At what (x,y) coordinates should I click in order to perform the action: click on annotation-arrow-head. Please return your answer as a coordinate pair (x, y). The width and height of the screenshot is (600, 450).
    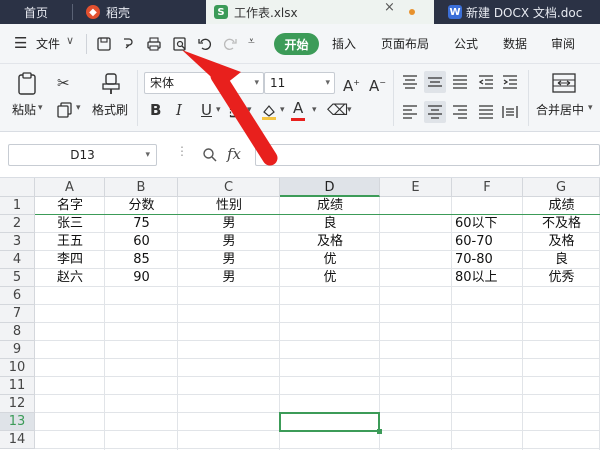
    Looking at the image, I should click on (211, 68).